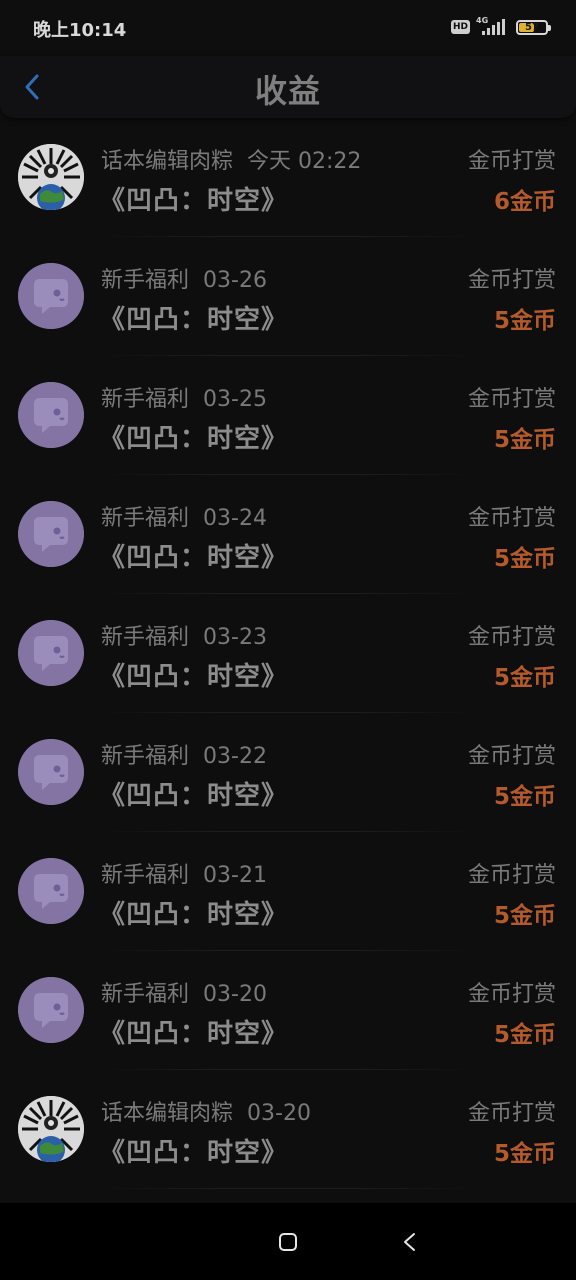 The height and width of the screenshot is (1280, 576). Describe the element at coordinates (288, 1129) in the screenshot. I see `earning-row: 话本编辑肉粽 03-20 《凹凸：时空》 金币打赏 5金币` at that location.